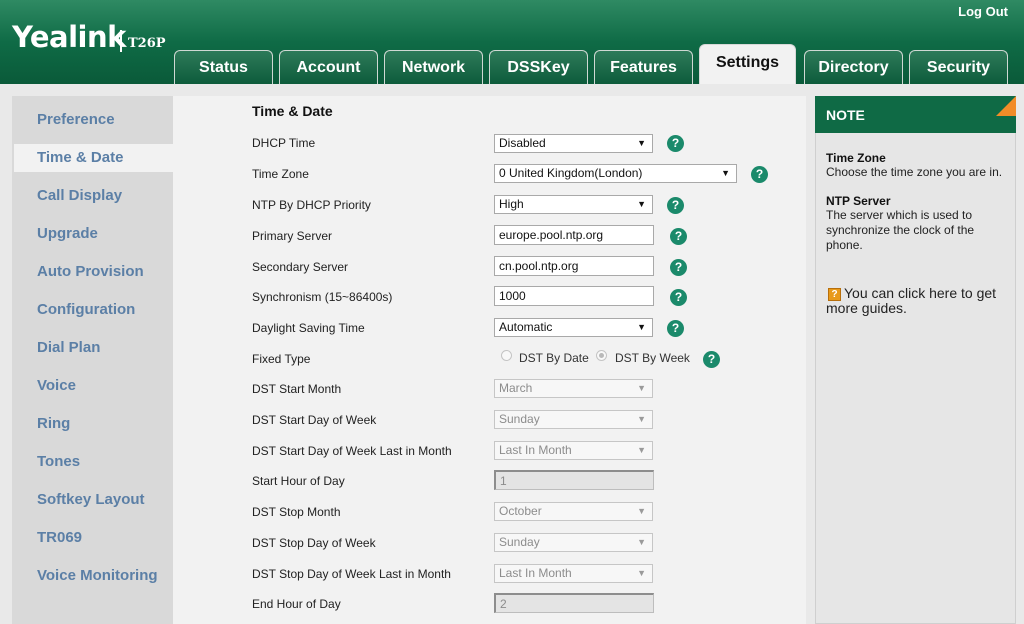 This screenshot has width=1024, height=624. What do you see at coordinates (121, 41) in the screenshot?
I see `logo-separator` at bounding box center [121, 41].